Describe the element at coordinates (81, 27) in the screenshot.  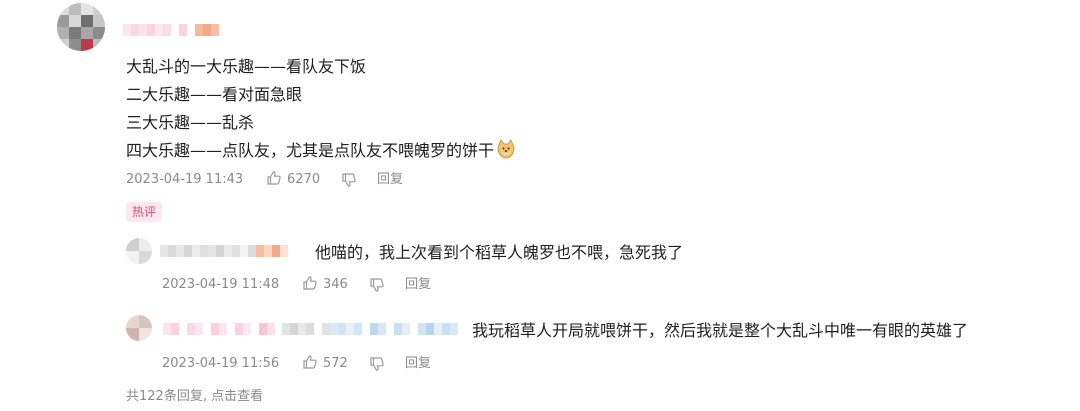
I see `avatar` at that location.